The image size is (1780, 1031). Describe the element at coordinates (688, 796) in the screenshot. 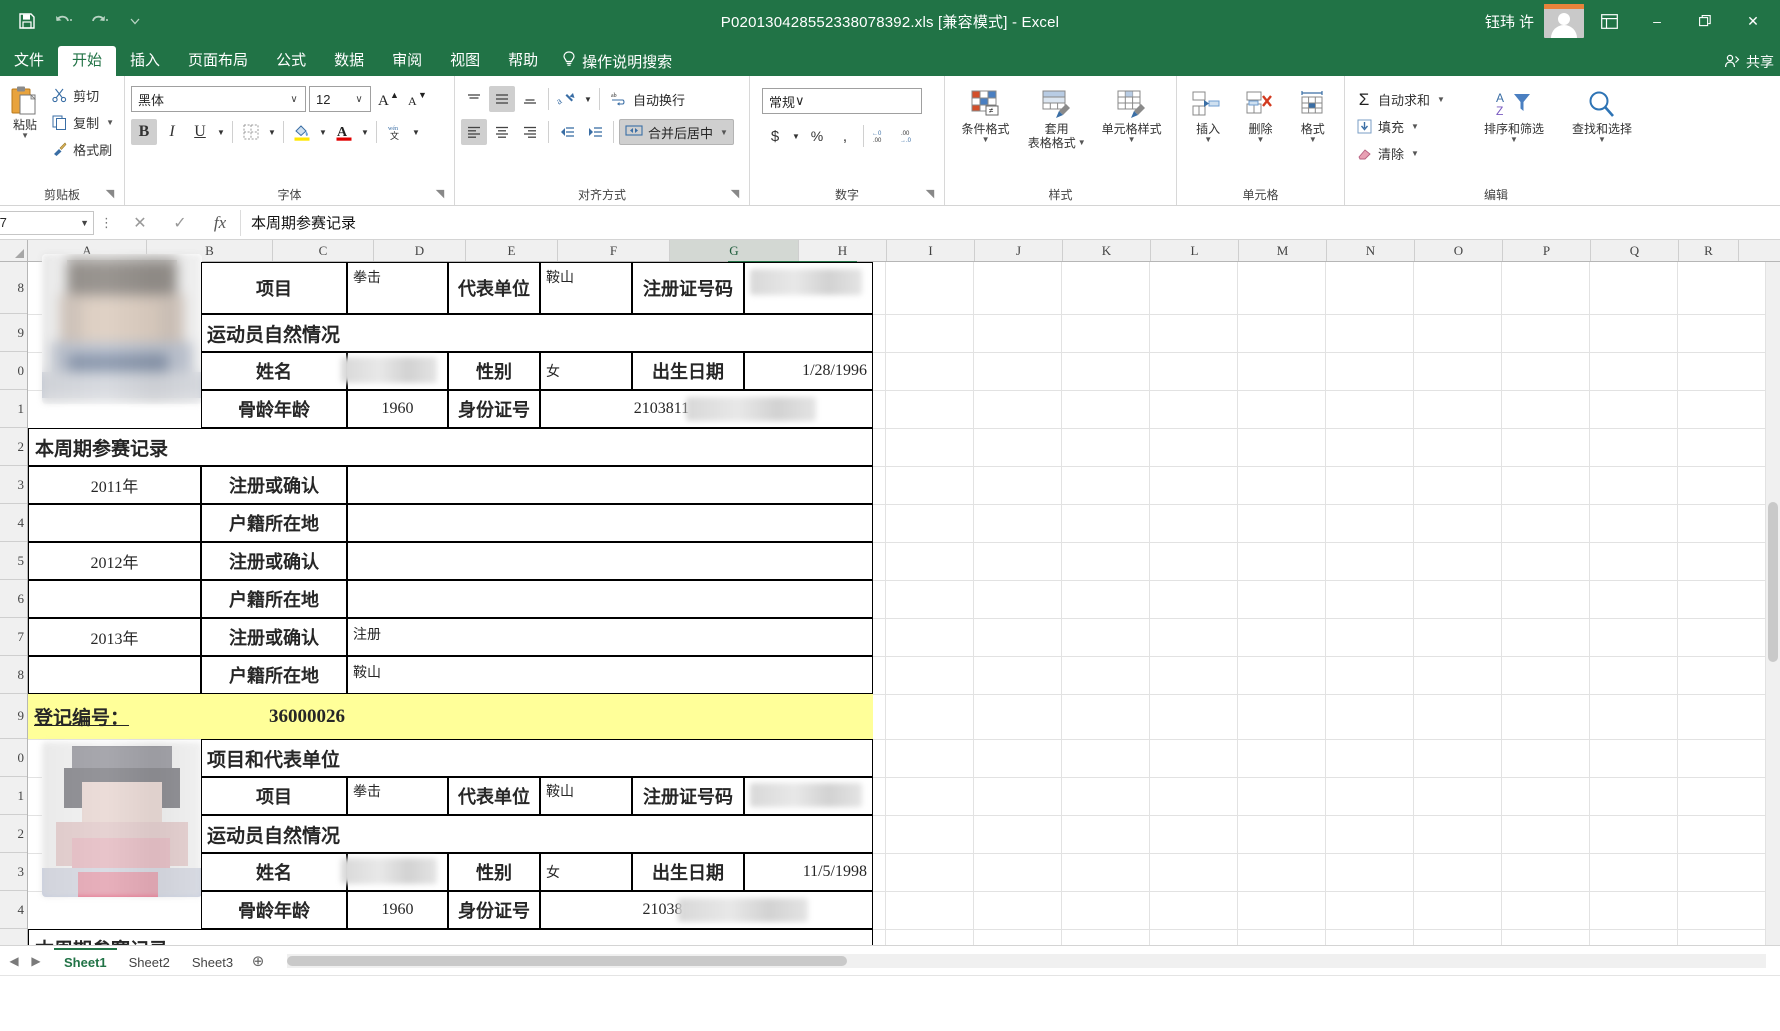

I see `cell-regno-label-2: 注册证号码` at that location.